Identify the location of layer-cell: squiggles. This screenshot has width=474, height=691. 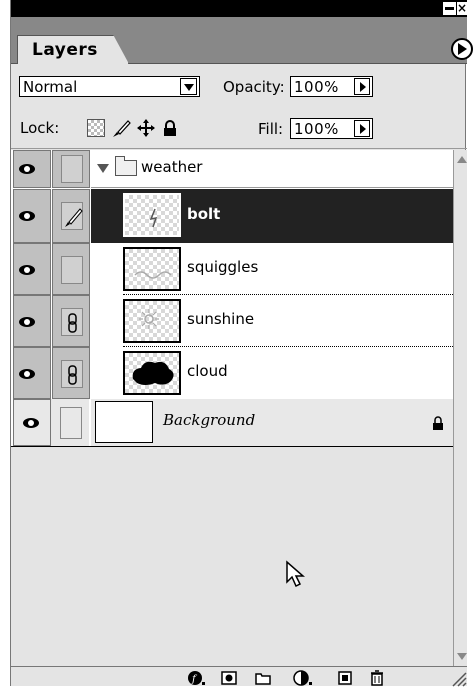
(272, 269).